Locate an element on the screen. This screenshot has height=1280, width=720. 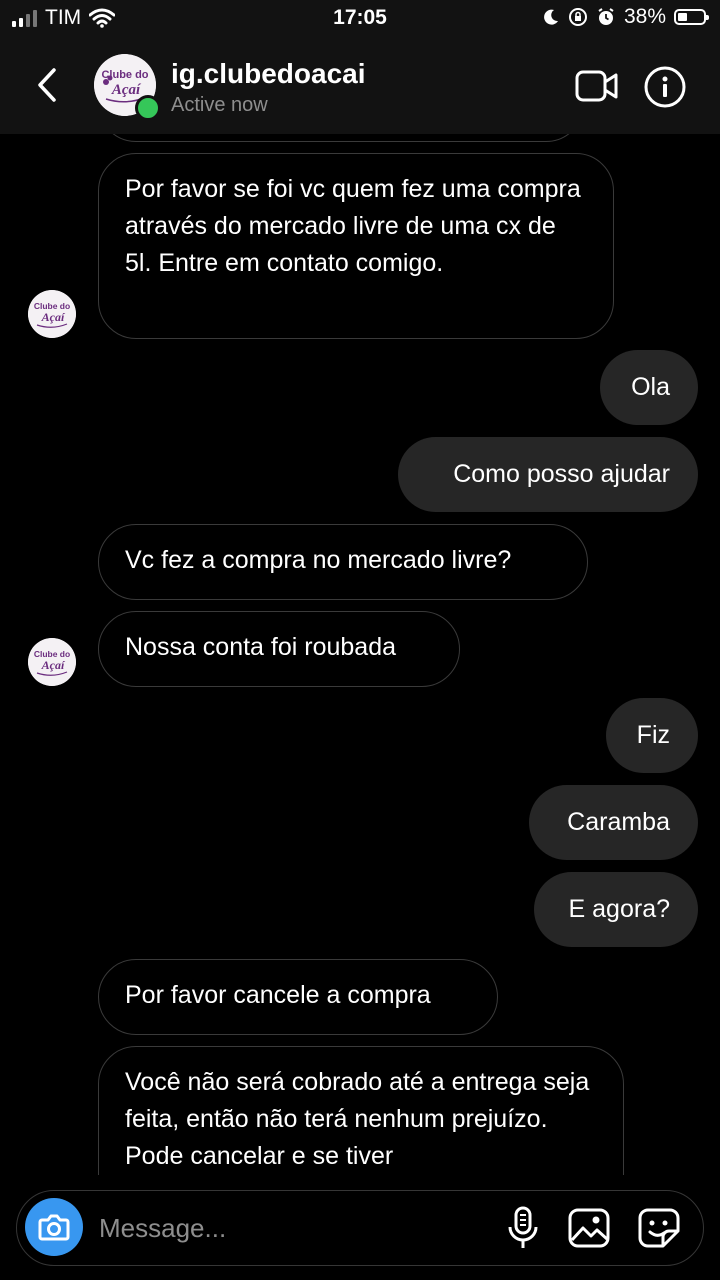
status-bar: TIM 17:05 38% is located at coordinates (360, 18).